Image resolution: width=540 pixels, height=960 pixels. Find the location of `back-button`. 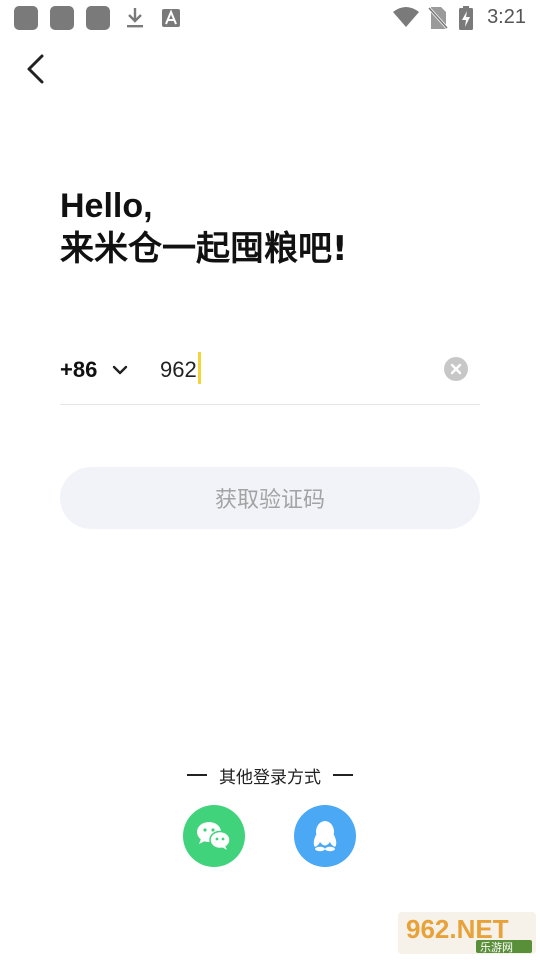

back-button is located at coordinates (36, 70).